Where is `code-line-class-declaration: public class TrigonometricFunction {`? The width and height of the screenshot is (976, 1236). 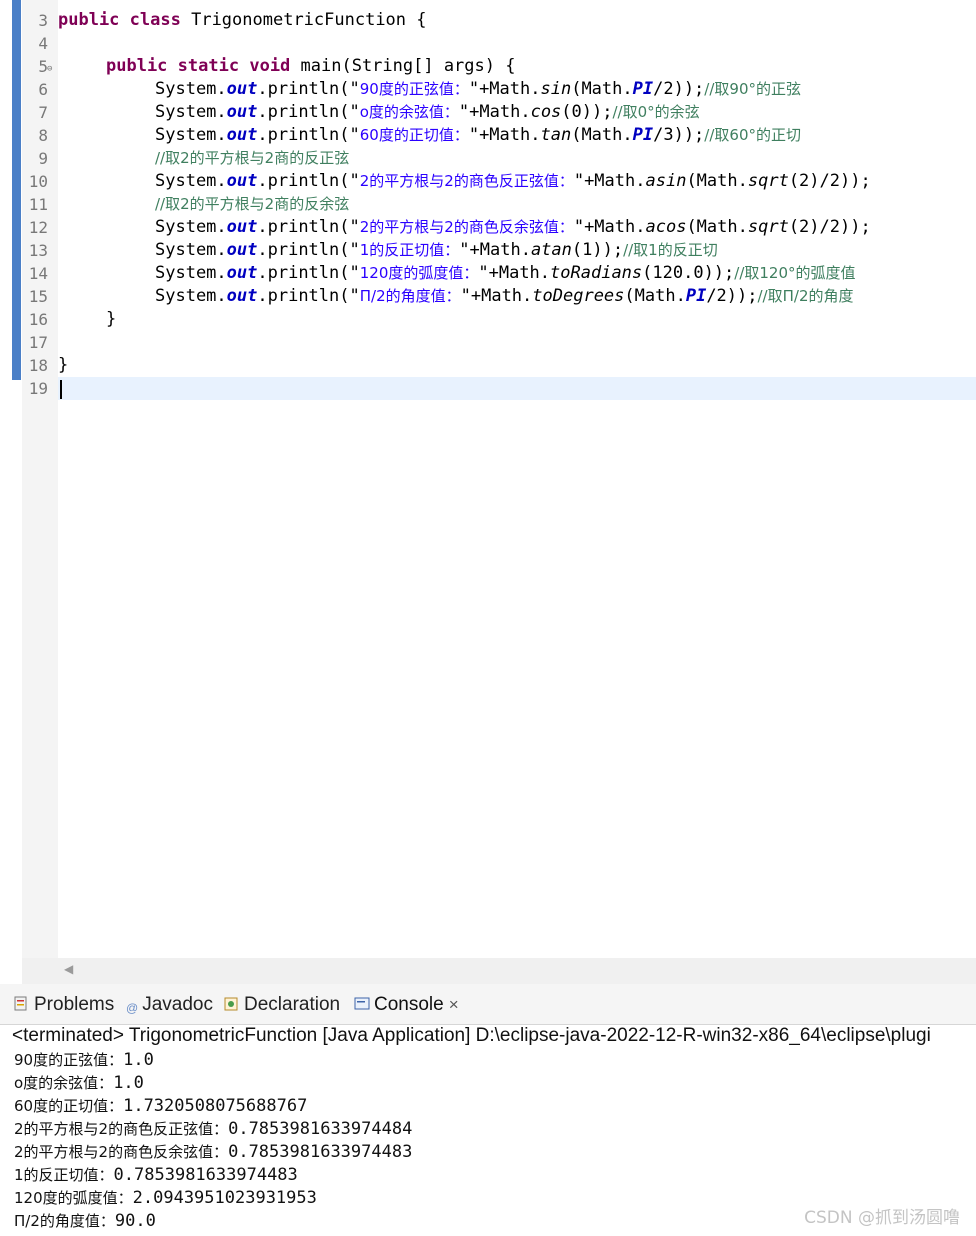
code-line-class-declaration: public class TrigonometricFunction { is located at coordinates (242, 20).